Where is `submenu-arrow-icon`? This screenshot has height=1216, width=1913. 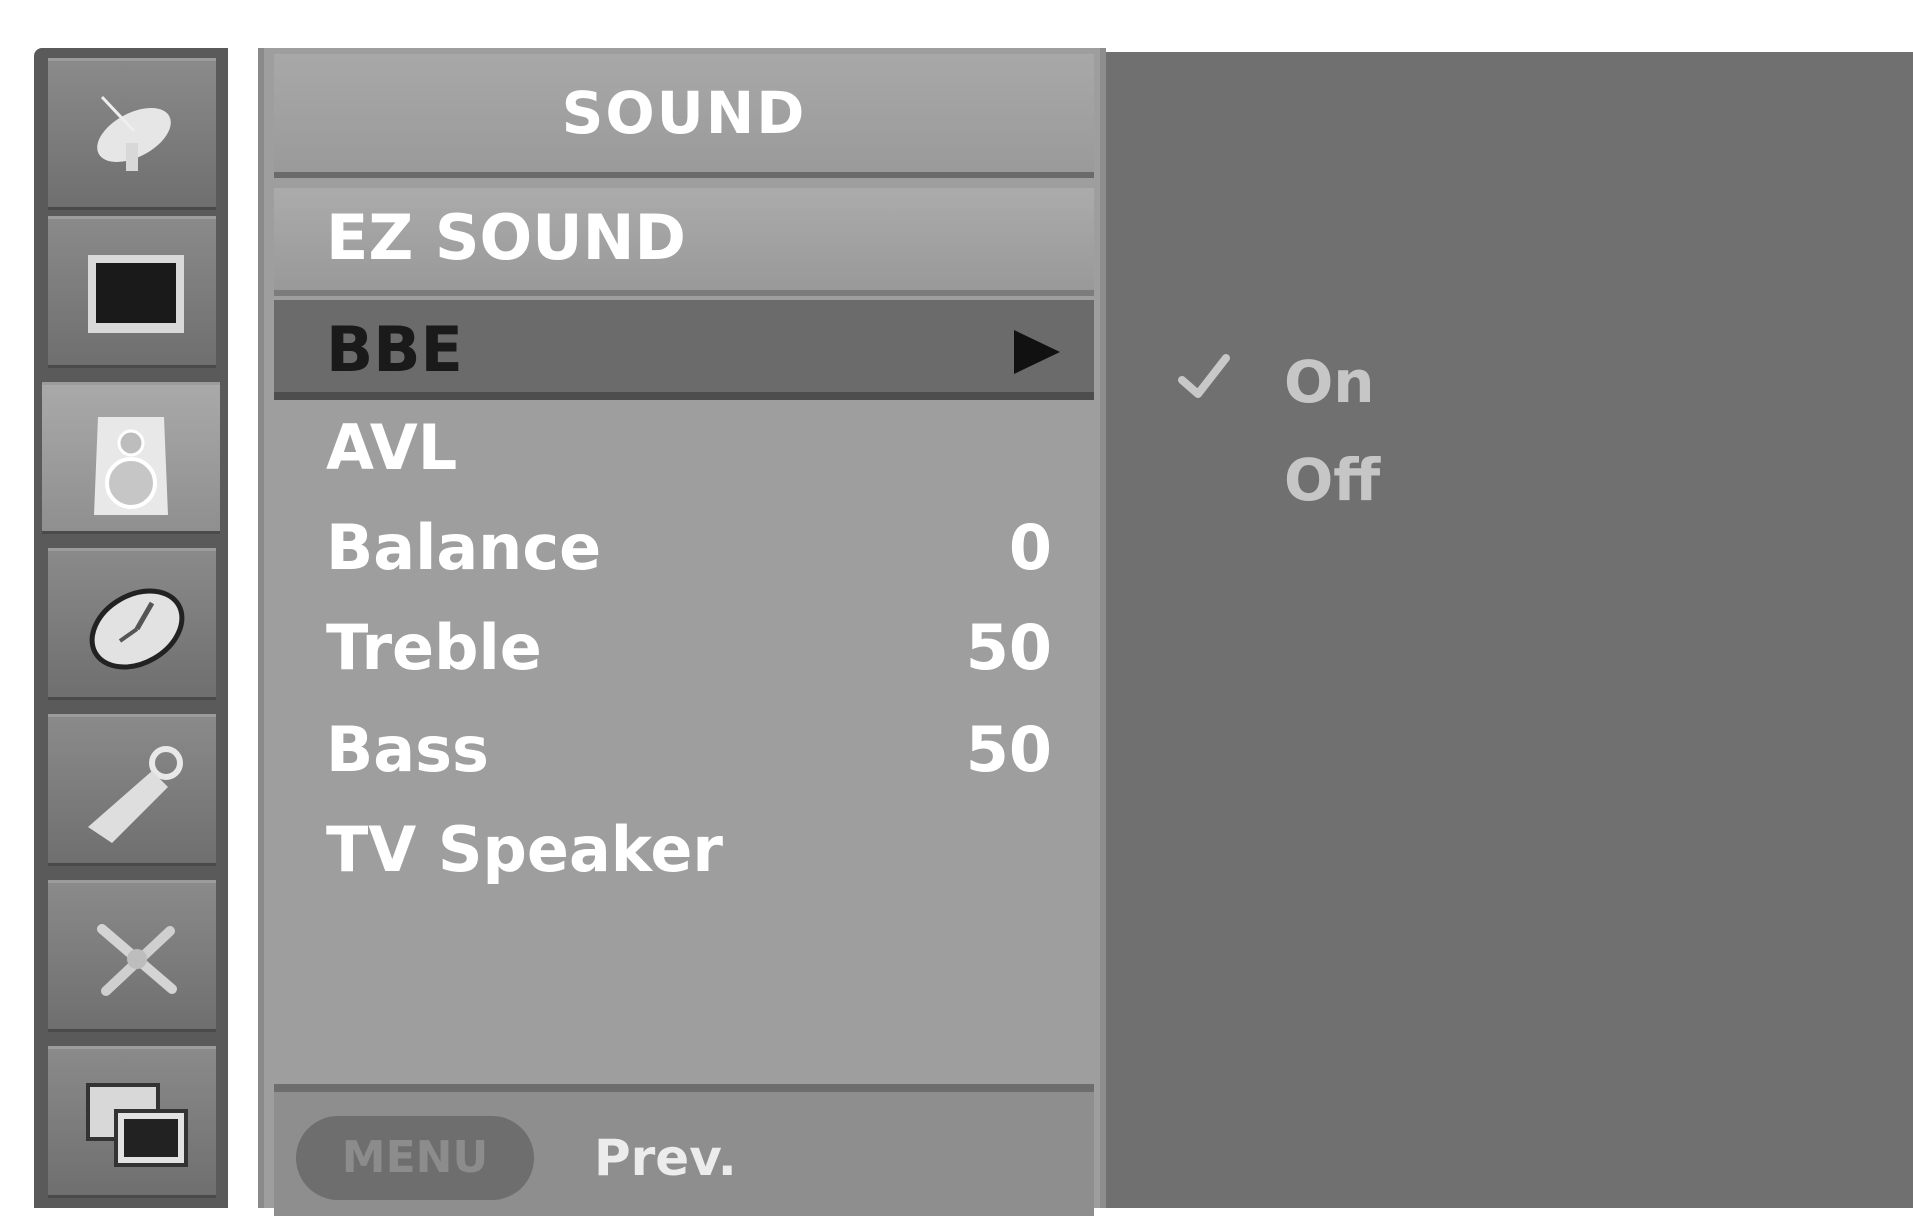 submenu-arrow-icon is located at coordinates (1037, 352).